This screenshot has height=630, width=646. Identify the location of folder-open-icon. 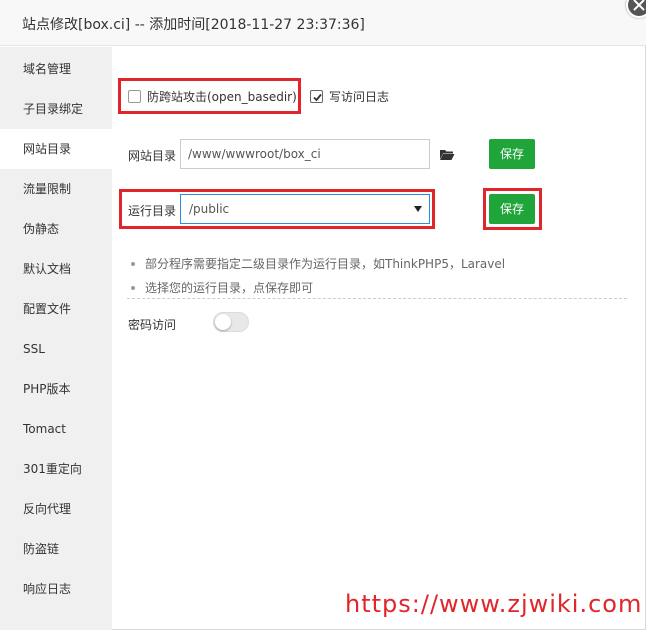
(447, 154).